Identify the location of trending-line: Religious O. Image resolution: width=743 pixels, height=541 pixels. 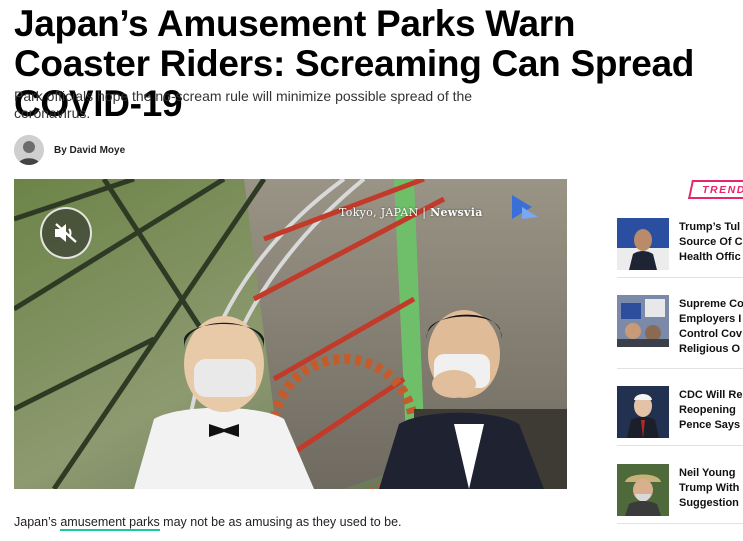
(710, 349).